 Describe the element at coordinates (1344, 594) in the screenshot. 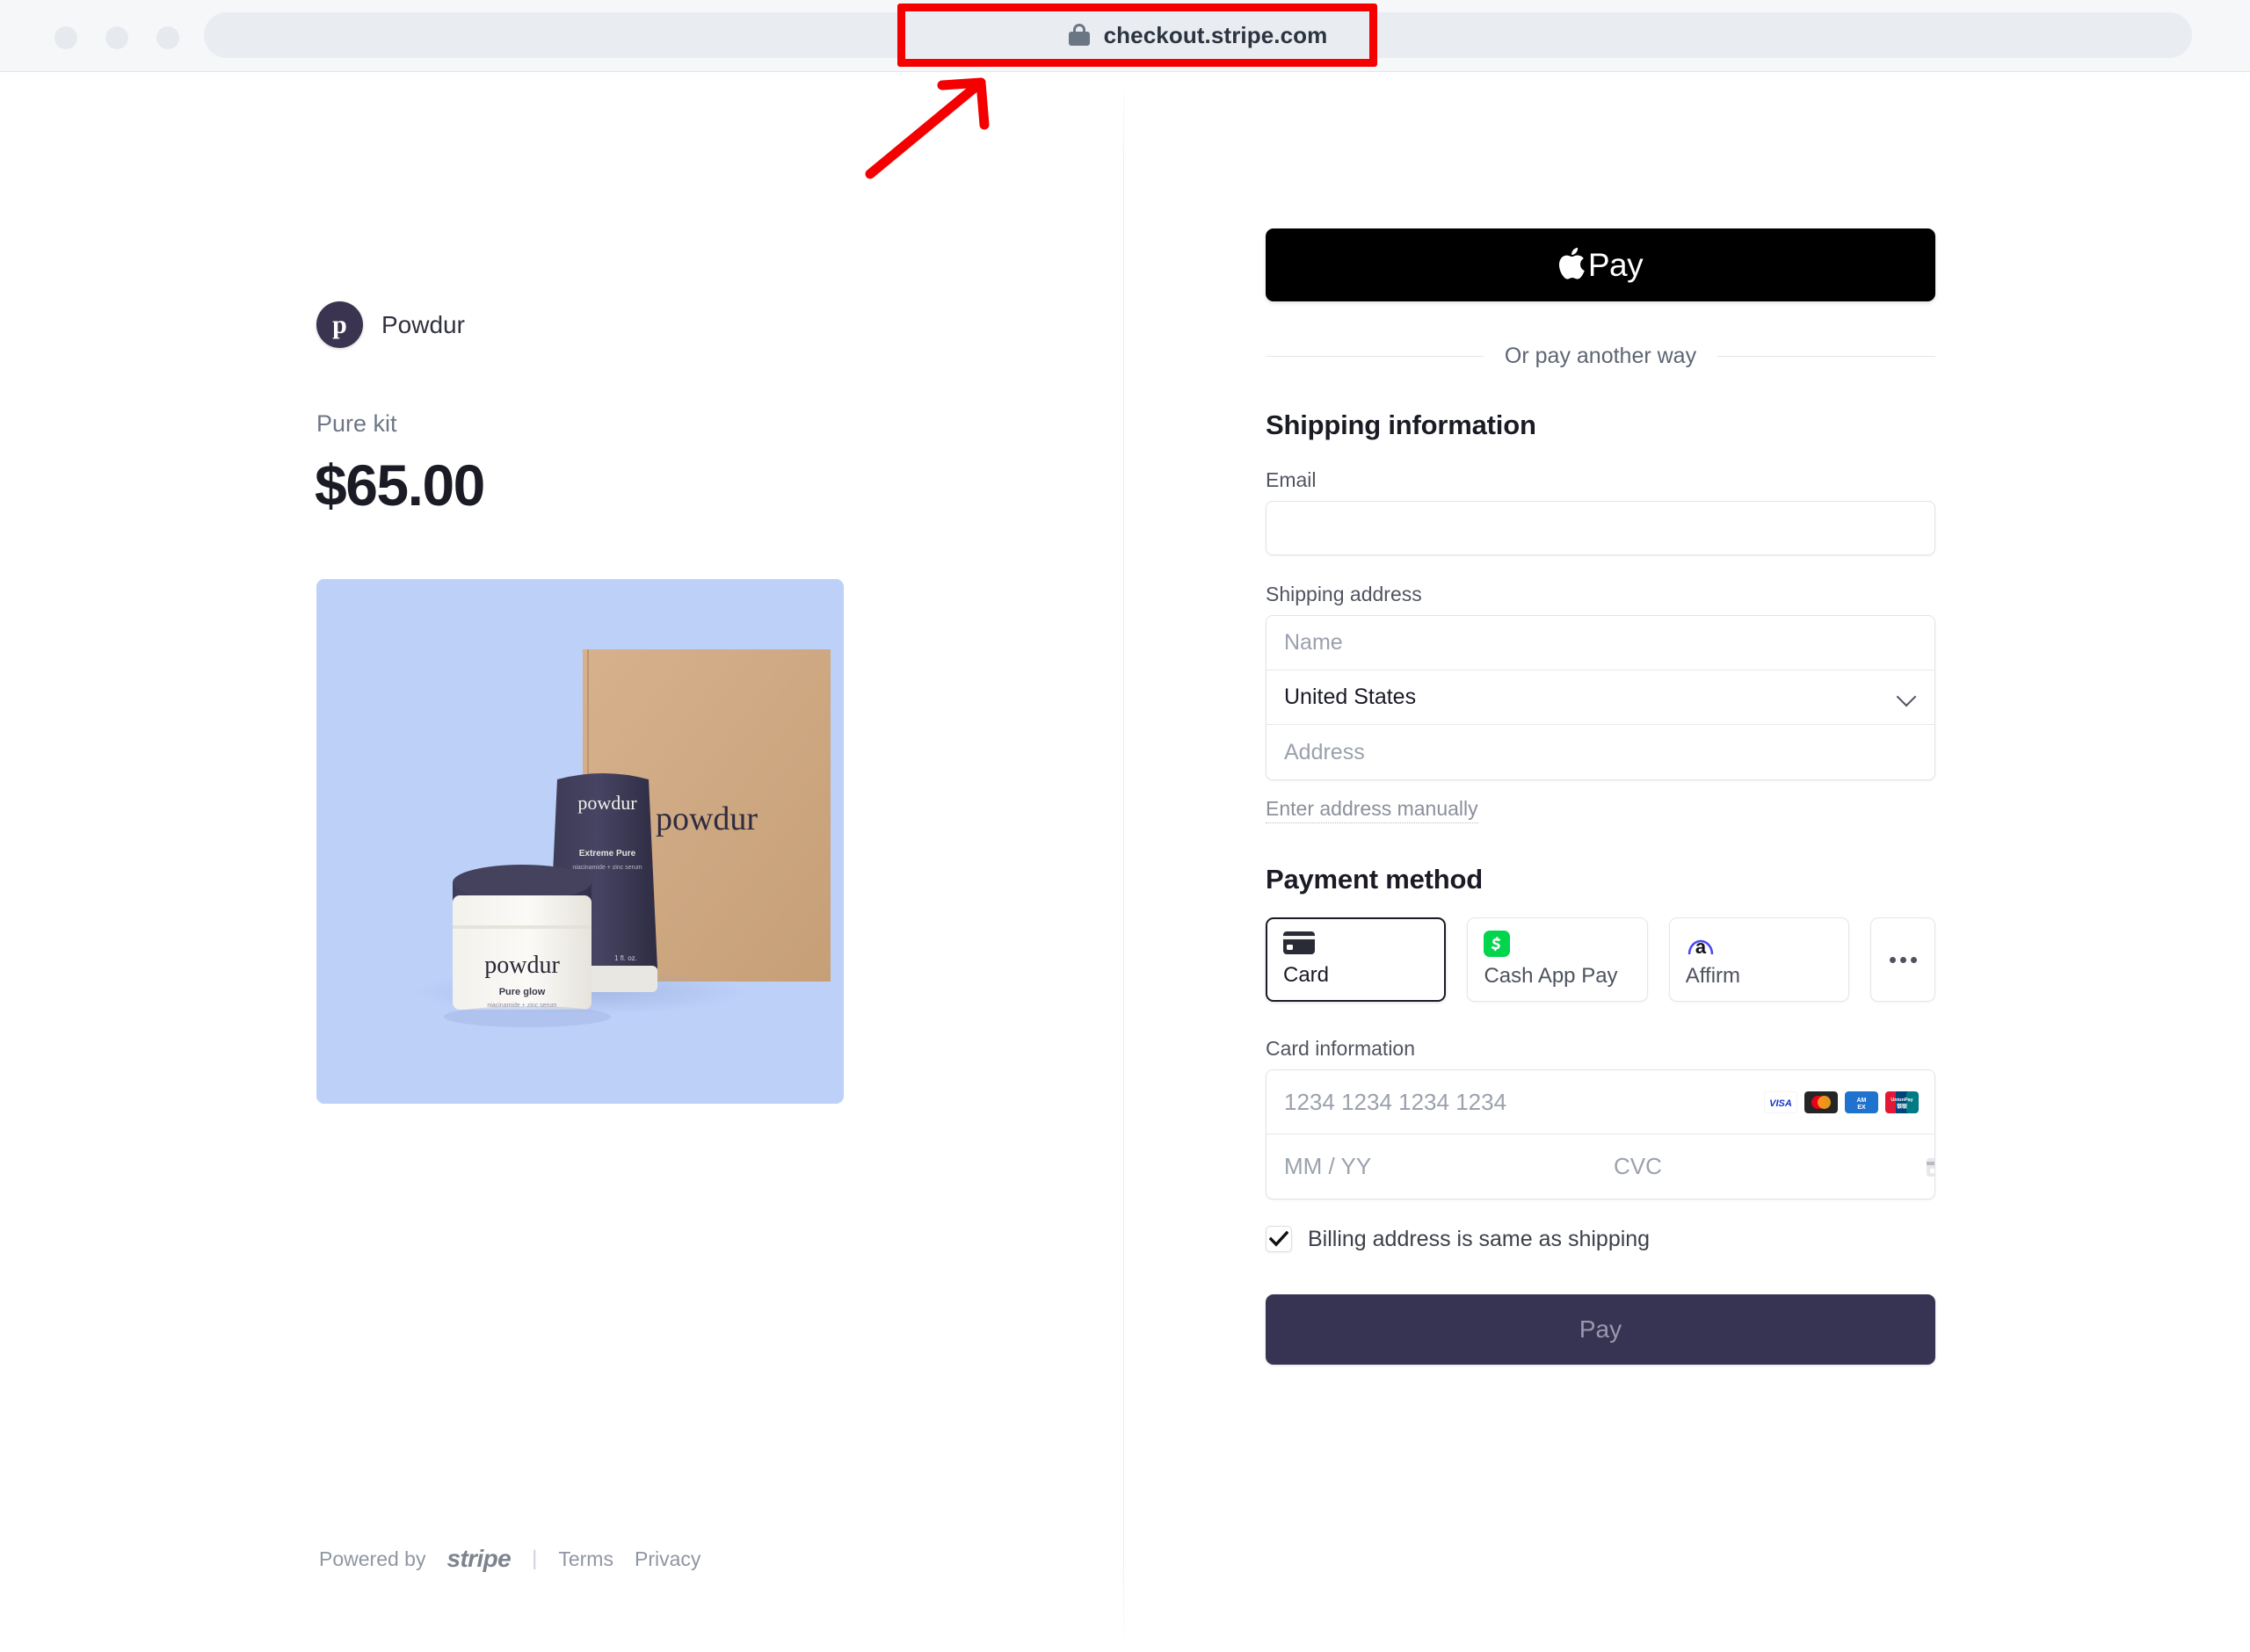

I see `shipping-address-label: Shipping address` at that location.